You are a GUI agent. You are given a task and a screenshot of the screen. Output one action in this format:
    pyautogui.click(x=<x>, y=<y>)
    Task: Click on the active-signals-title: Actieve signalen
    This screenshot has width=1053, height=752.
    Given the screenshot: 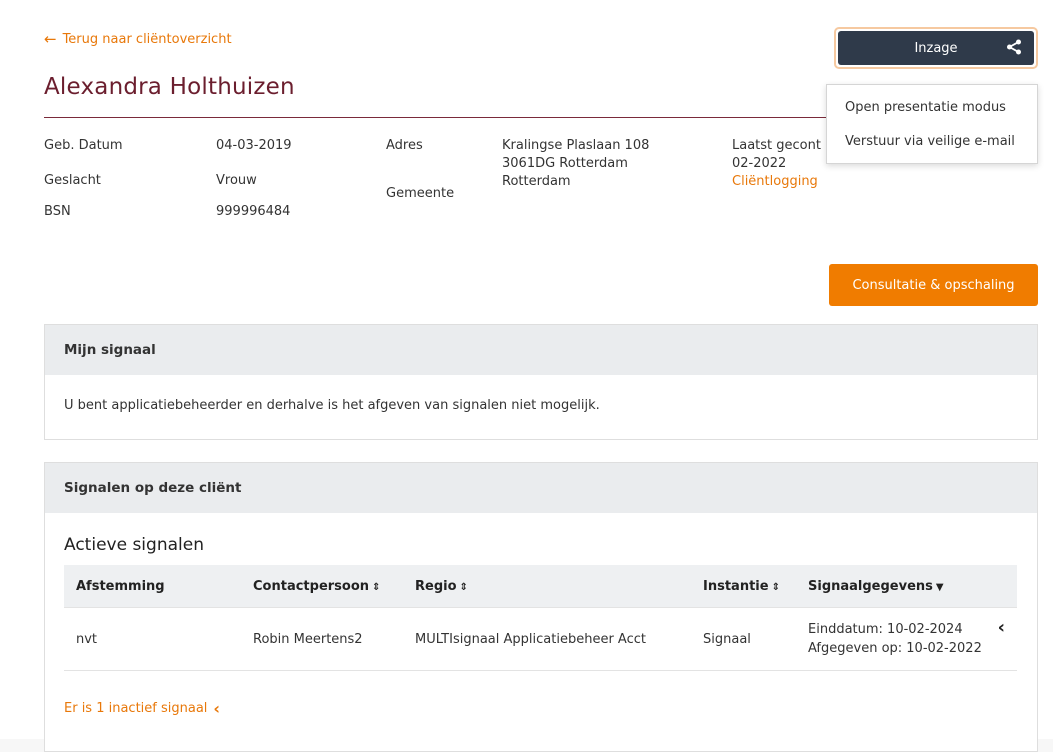 What is the action you would take?
    pyautogui.click(x=134, y=545)
    